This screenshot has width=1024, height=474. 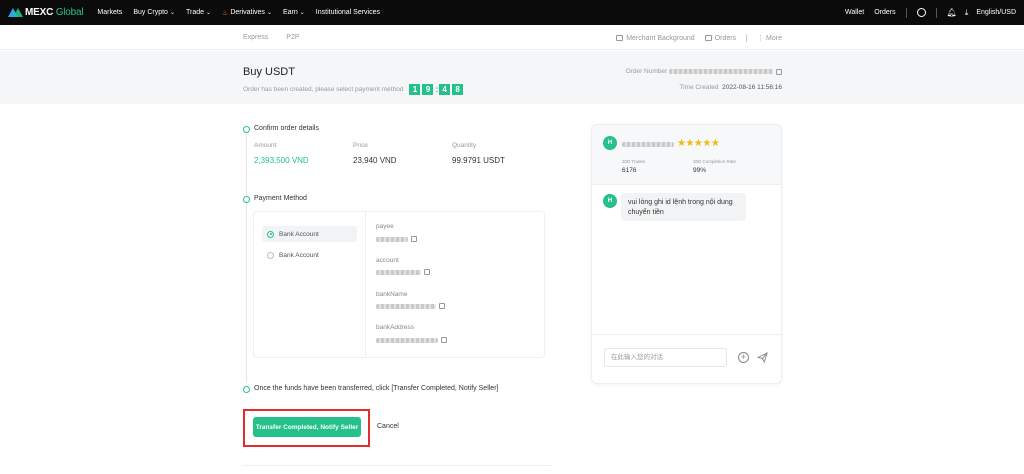 I want to click on radio-selected, so click(x=270, y=234).